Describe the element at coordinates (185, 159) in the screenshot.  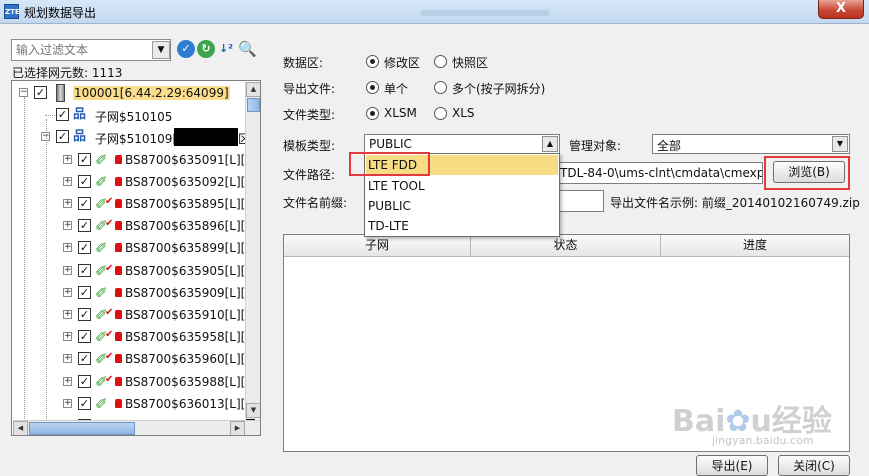
I see `tree-node-label: BS8700$635091[L][` at that location.